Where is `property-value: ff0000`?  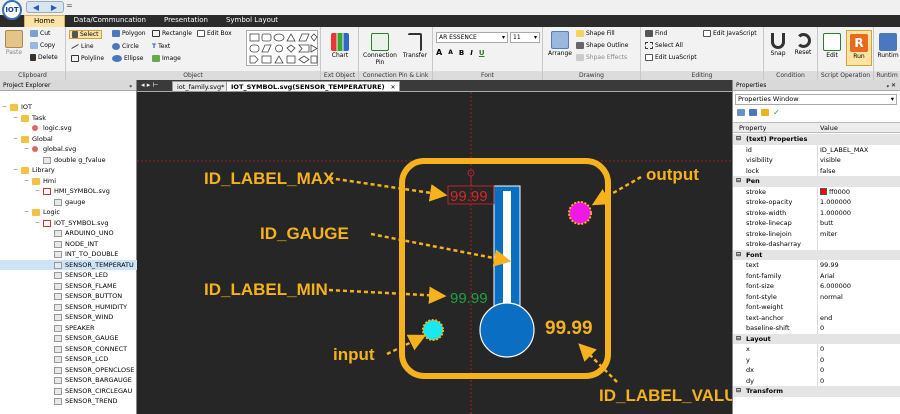
property-value: ff0000 is located at coordinates (835, 192).